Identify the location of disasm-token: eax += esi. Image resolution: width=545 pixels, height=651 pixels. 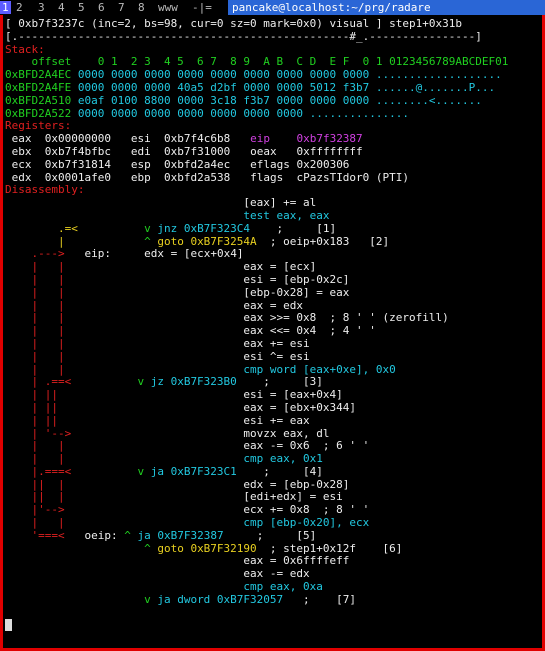
(276, 343).